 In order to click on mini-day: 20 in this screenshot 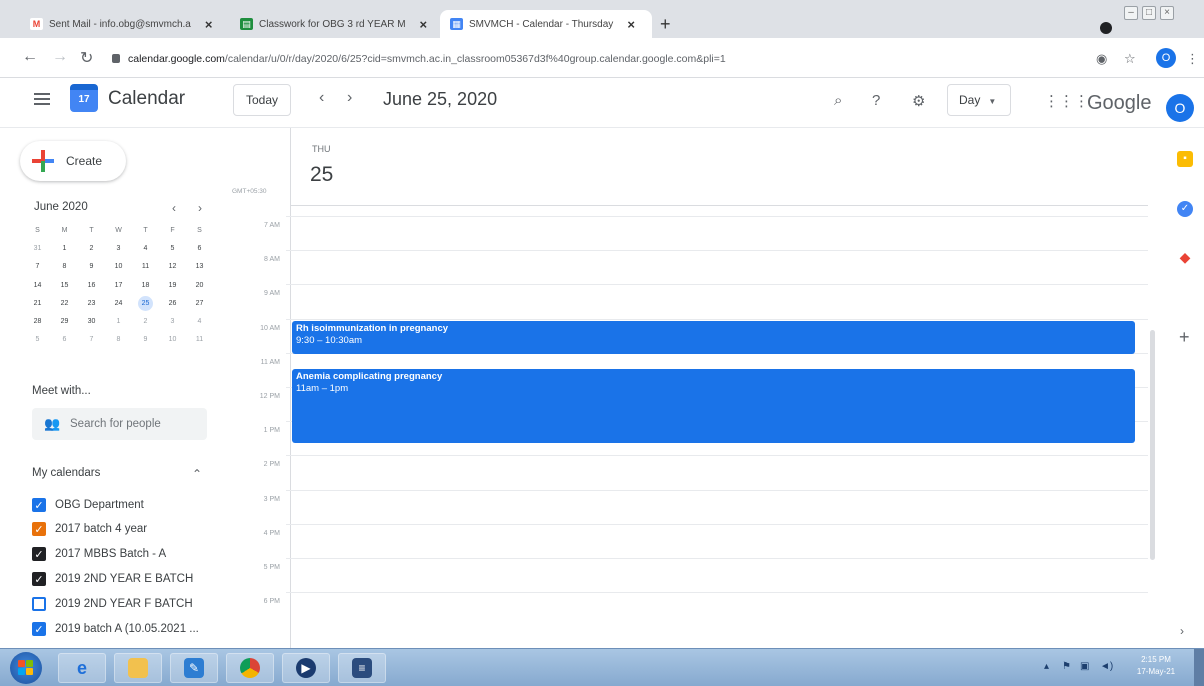, I will do `click(199, 286)`.